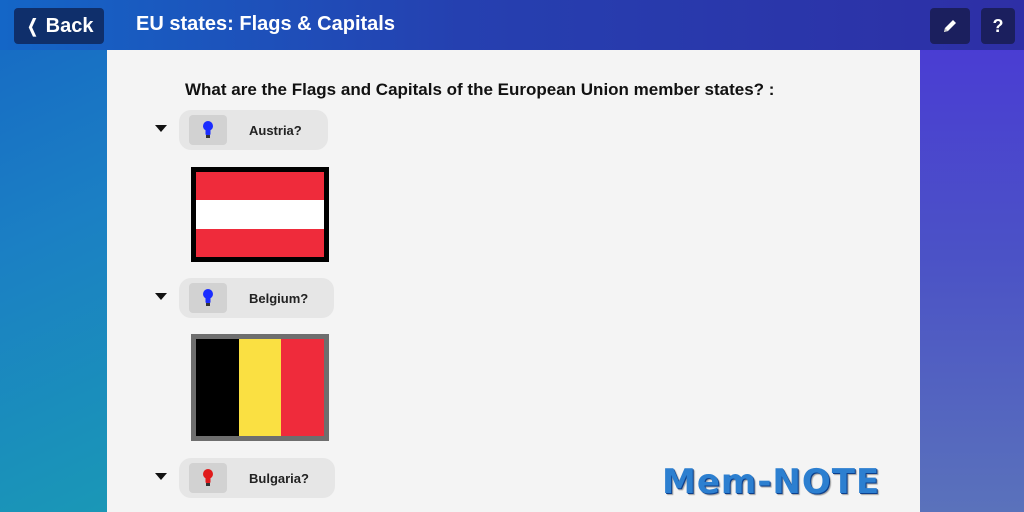  I want to click on reveal-button-austria: Austria?, so click(253, 130).